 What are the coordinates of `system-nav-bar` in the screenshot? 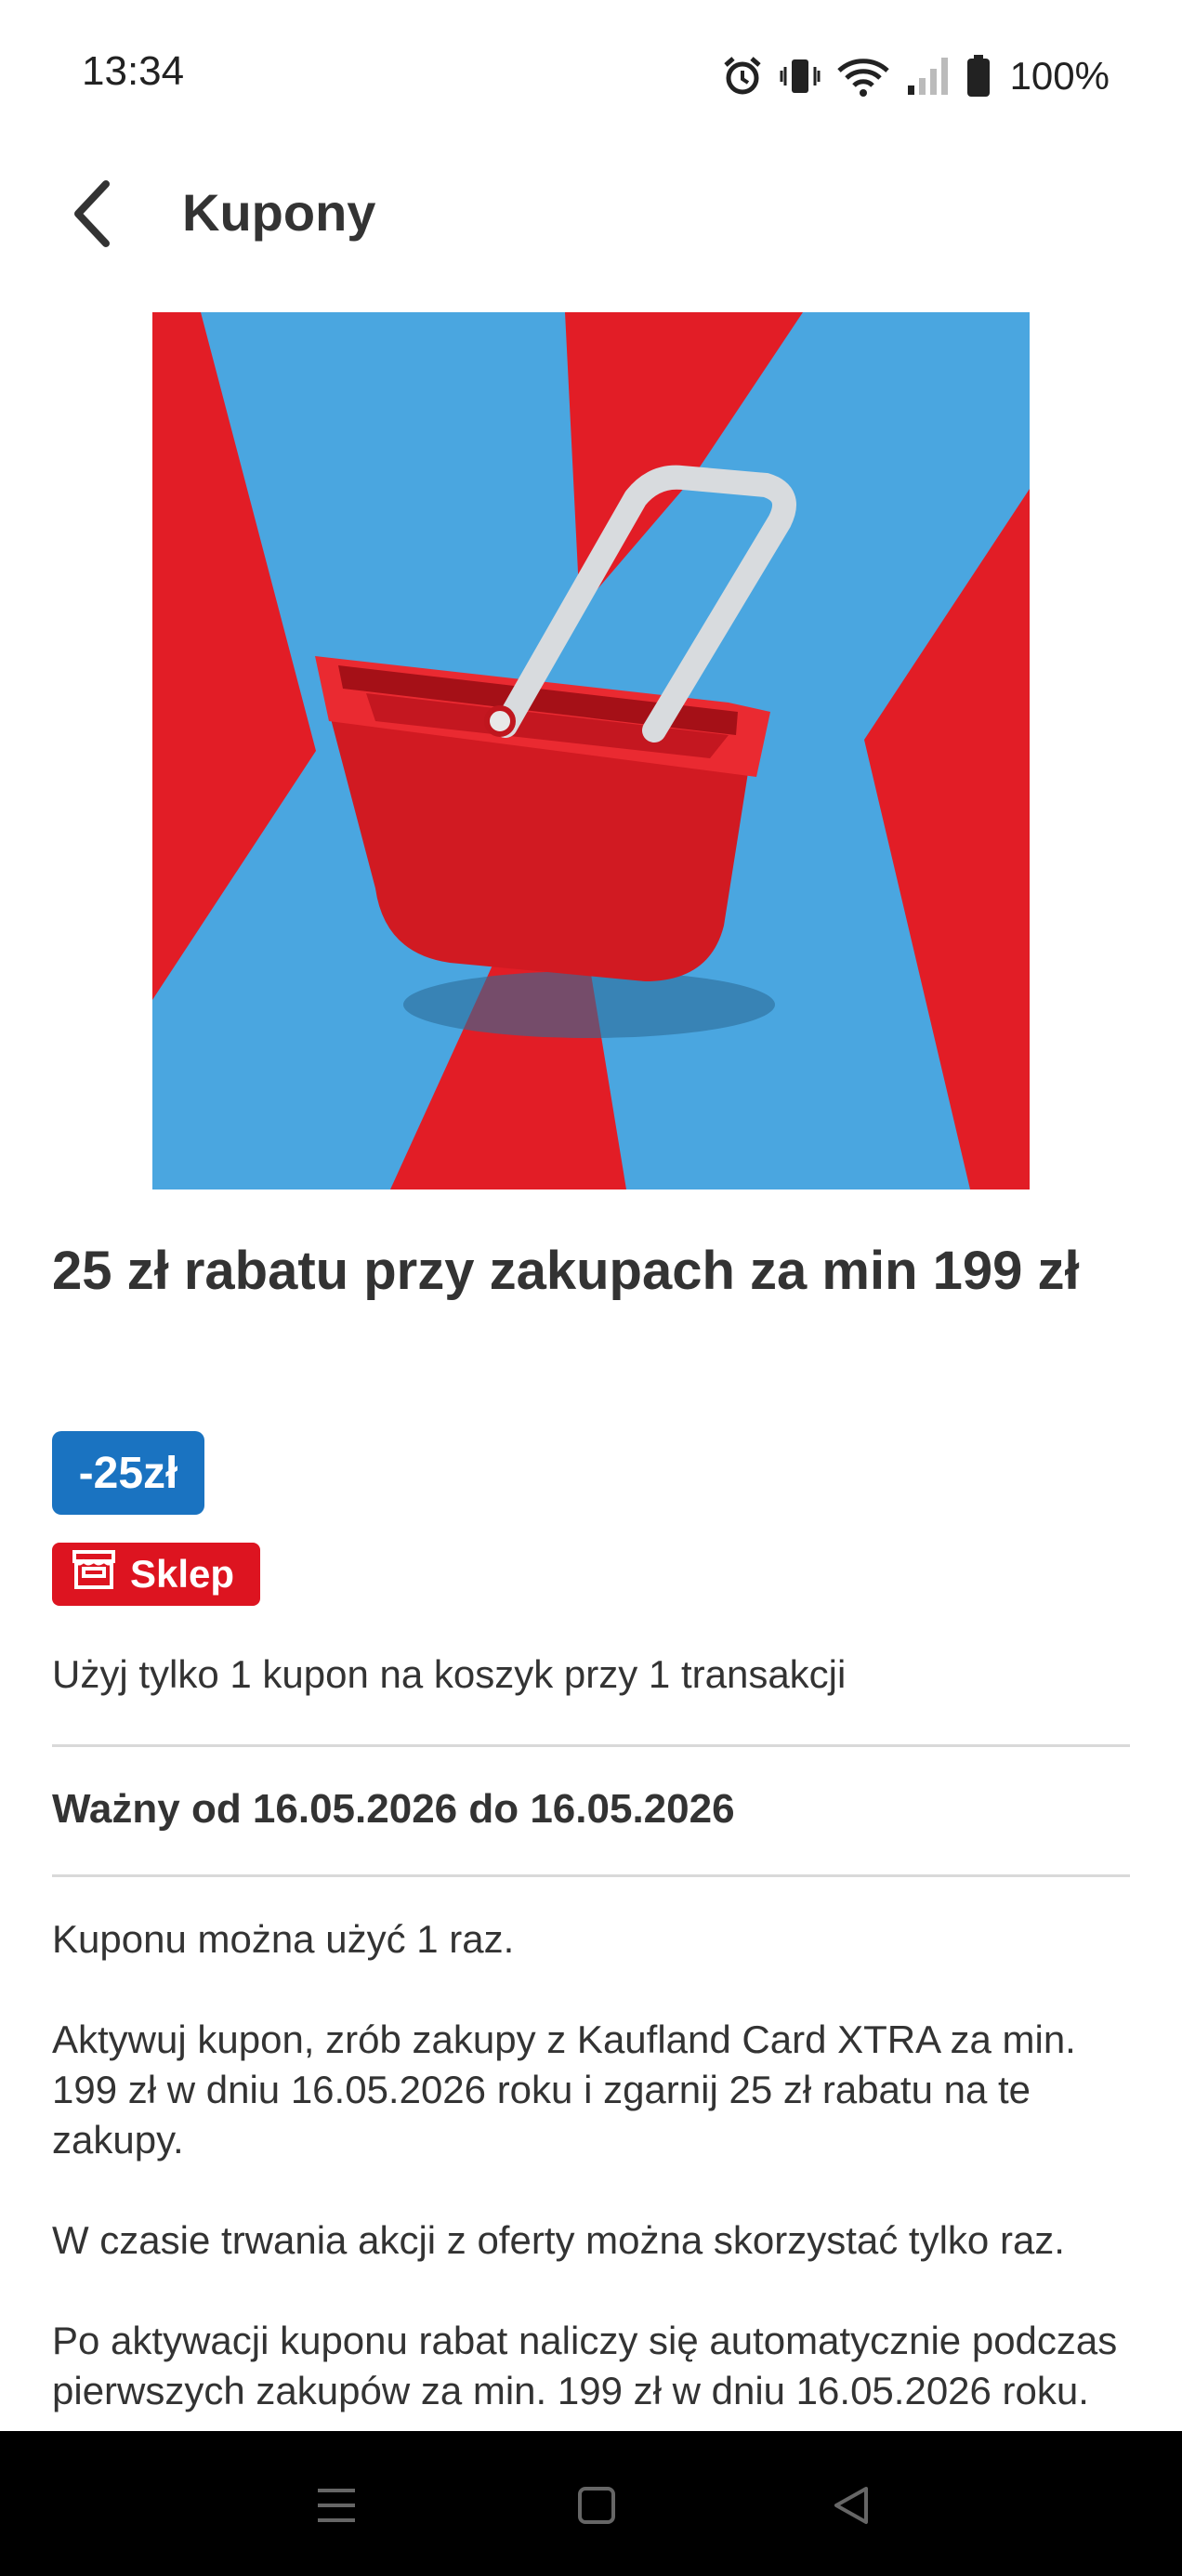 It's located at (591, 2503).